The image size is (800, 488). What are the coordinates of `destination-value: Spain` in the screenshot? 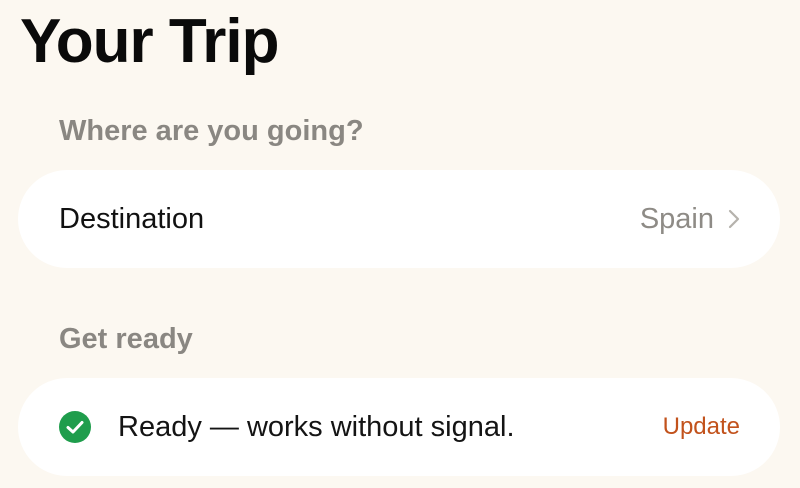 It's located at (676, 218).